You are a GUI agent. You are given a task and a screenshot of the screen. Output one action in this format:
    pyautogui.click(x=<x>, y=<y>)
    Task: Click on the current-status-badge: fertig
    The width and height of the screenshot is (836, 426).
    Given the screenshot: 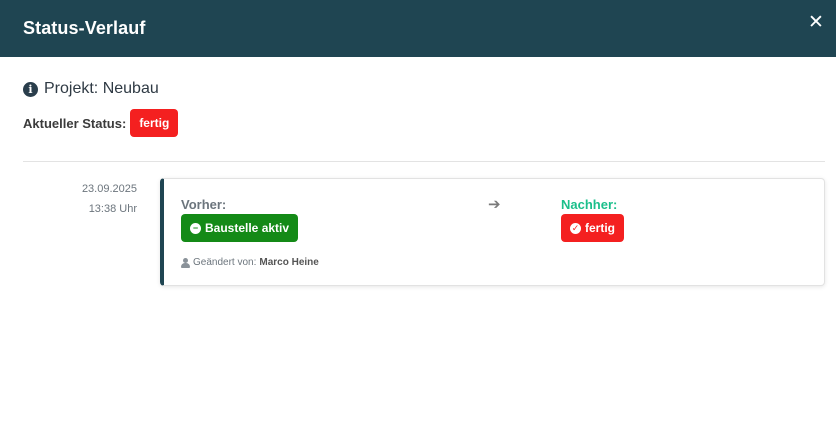 What is the action you would take?
    pyautogui.click(x=154, y=123)
    